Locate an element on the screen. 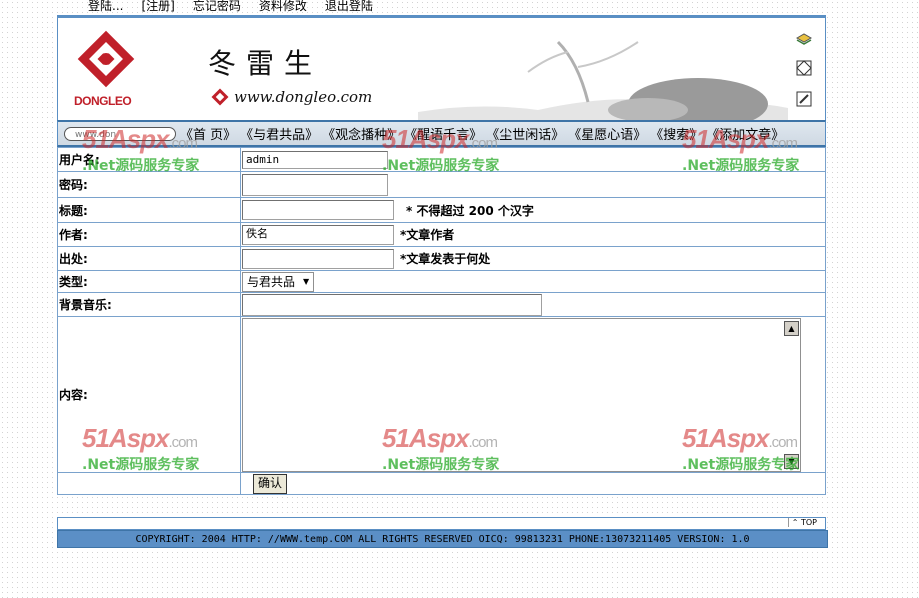  nav-quotes: 《醒语千言》 is located at coordinates (443, 133).